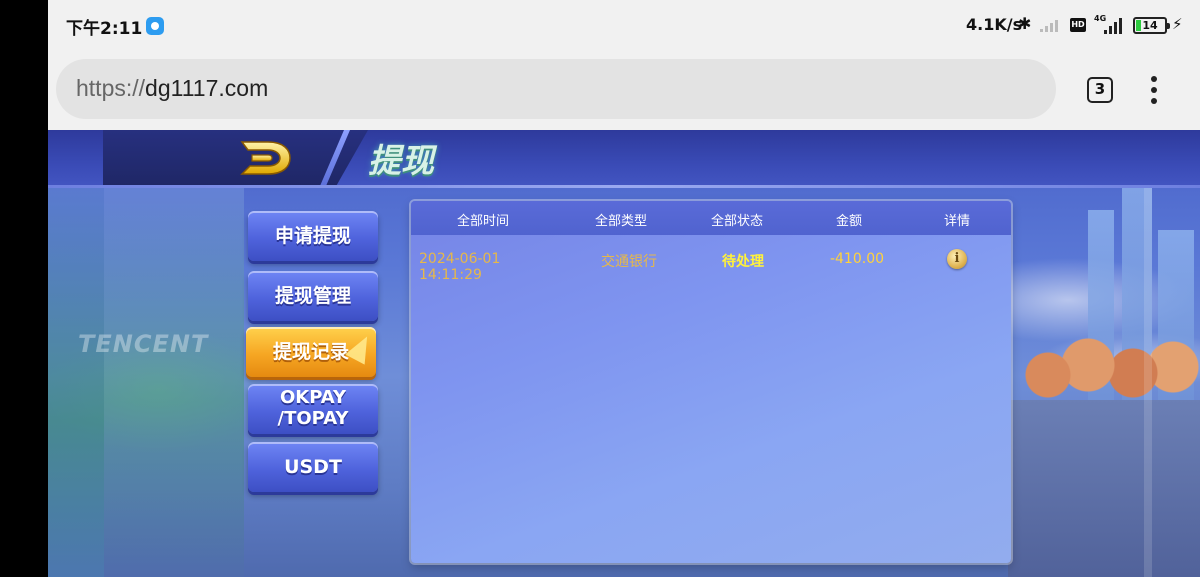 This screenshot has height=577, width=1200. I want to click on weak-signal-icon, so click(1049, 26).